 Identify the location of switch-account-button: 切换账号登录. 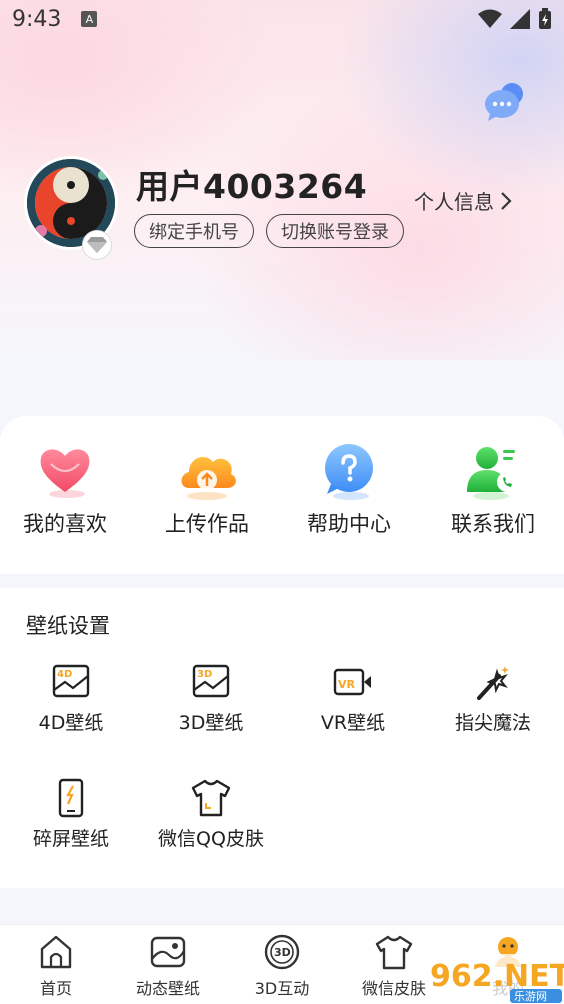
(335, 231).